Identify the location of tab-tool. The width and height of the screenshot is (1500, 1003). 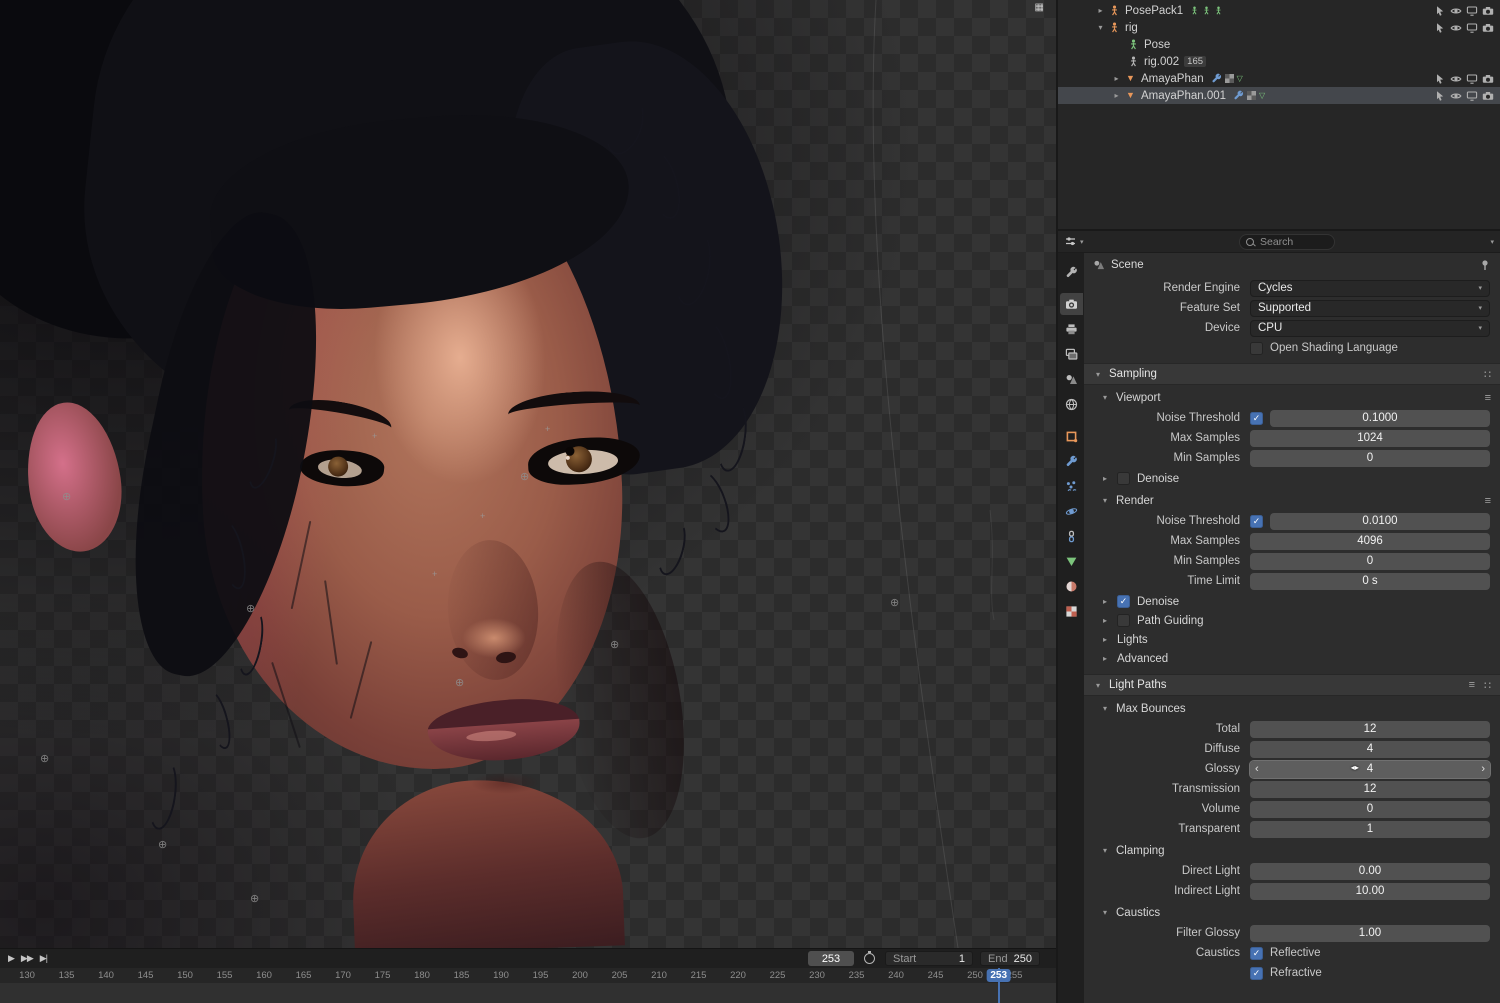
(1071, 272).